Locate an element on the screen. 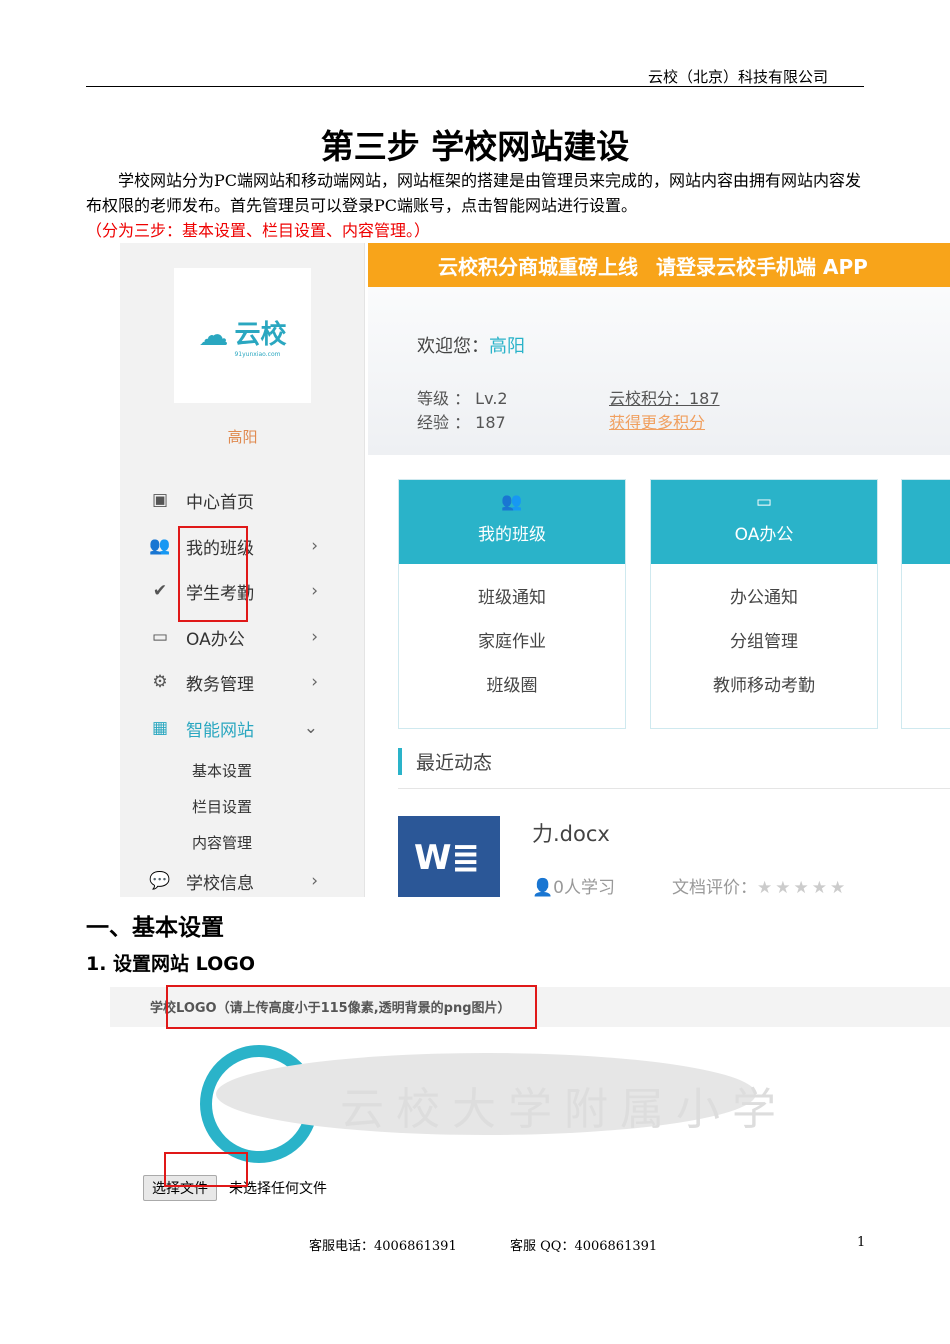  rating-label: 文档评价： is located at coordinates (714, 887).